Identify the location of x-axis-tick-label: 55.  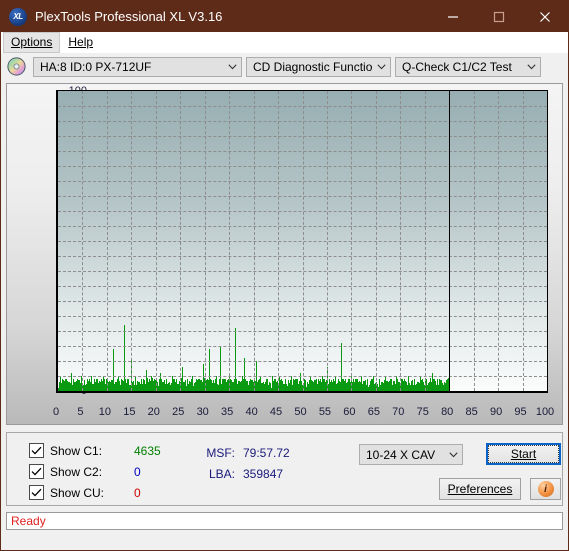
(325, 412).